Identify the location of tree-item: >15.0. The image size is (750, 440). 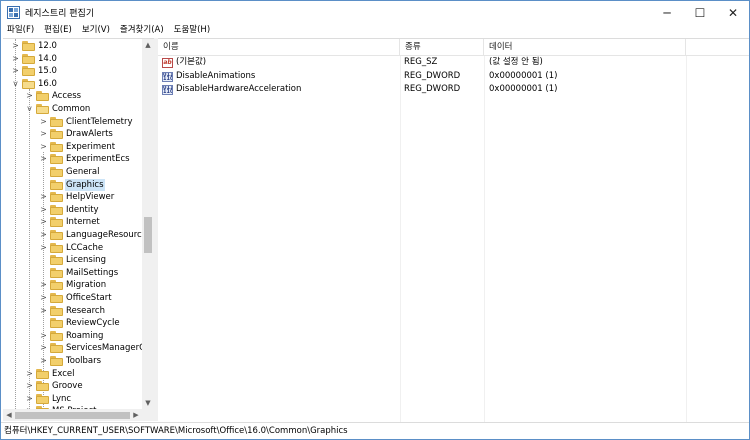
(72, 71).